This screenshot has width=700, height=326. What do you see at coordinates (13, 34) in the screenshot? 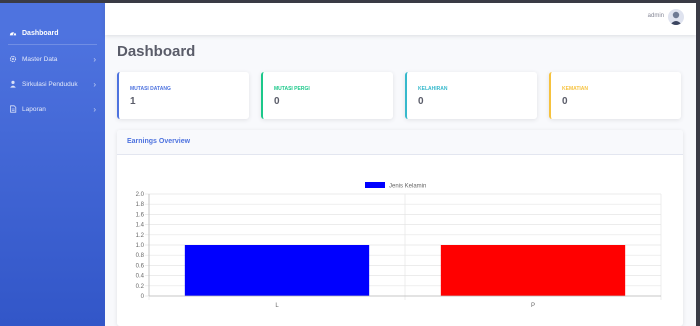
I see `dashboard-icon` at bounding box center [13, 34].